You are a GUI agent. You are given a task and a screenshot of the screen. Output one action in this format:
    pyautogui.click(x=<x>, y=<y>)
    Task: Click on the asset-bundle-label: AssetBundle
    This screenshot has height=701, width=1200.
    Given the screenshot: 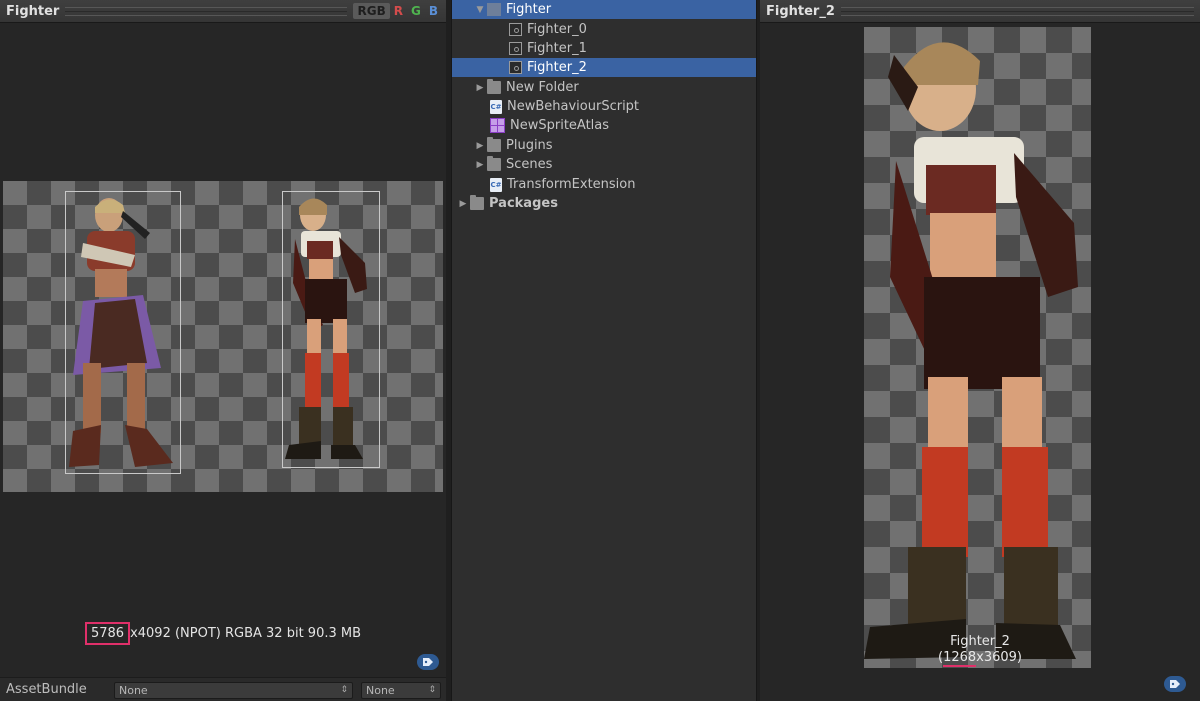 What is the action you would take?
    pyautogui.click(x=46, y=689)
    